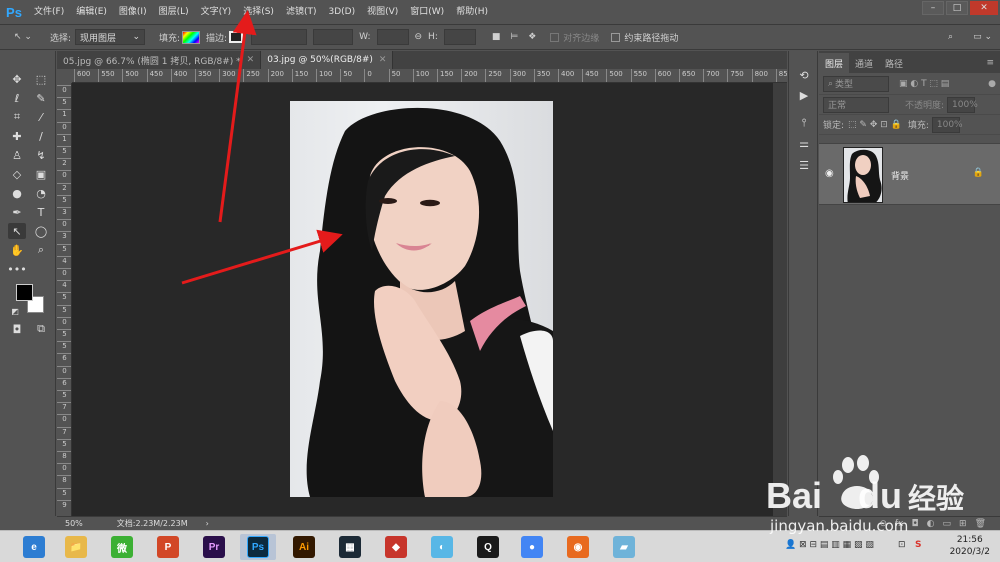 The image size is (1000, 562). What do you see at coordinates (341, 12) in the screenshot?
I see `menu-item: 3D(D)` at bounding box center [341, 12].